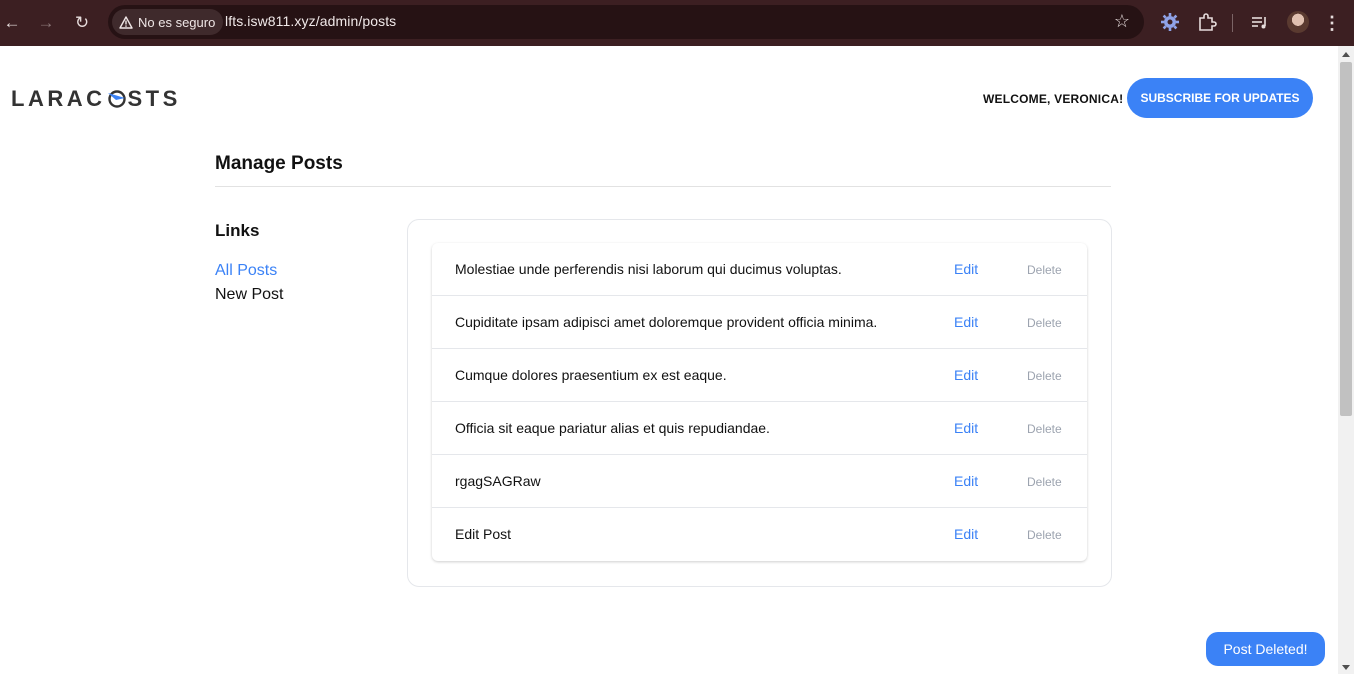  Describe the element at coordinates (154, 98) in the screenshot. I see `logo-text-right: STS` at that location.